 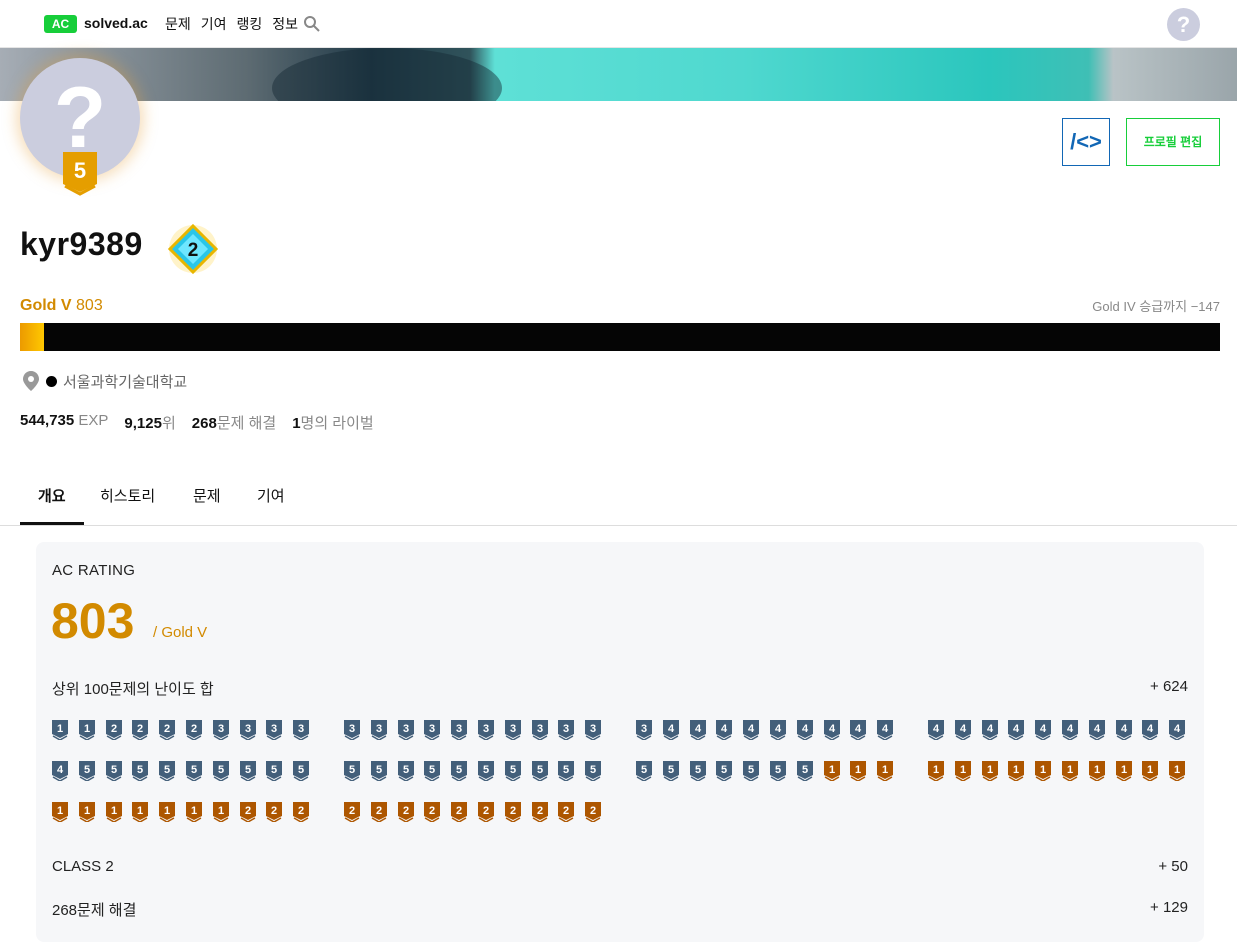 I want to click on code-button: /<>, so click(x=1086, y=142).